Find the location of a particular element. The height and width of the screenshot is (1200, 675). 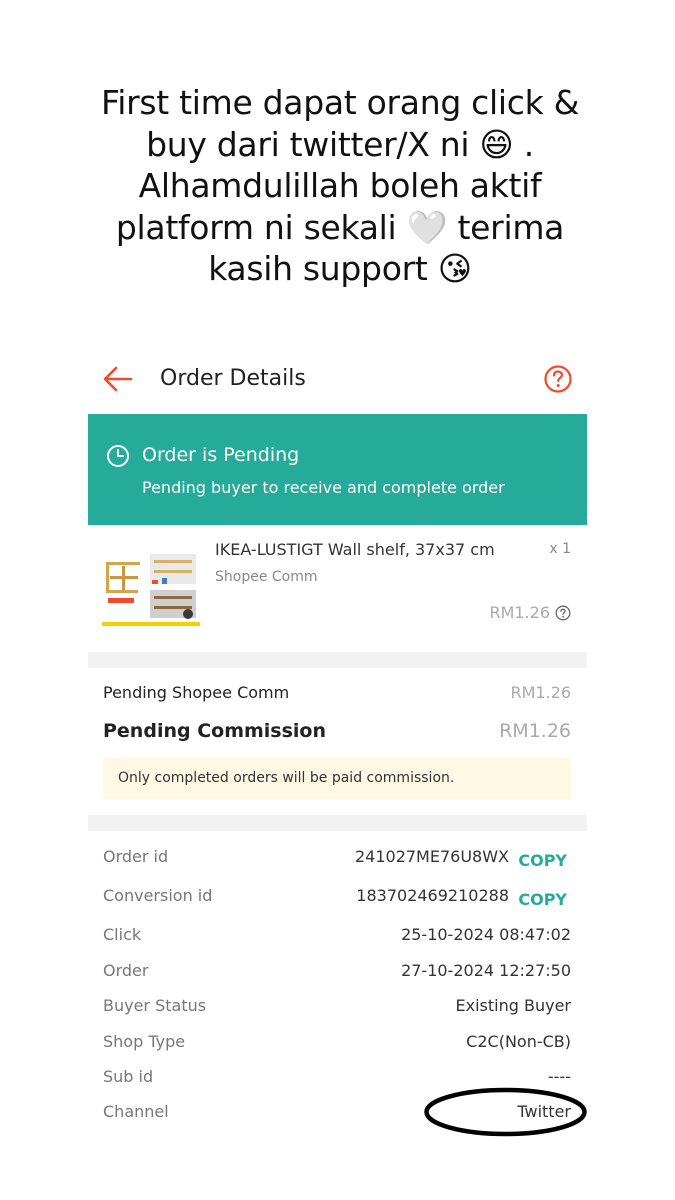

conversion-id-row: Conversion id 183702469210288 COPY is located at coordinates (337, 898).